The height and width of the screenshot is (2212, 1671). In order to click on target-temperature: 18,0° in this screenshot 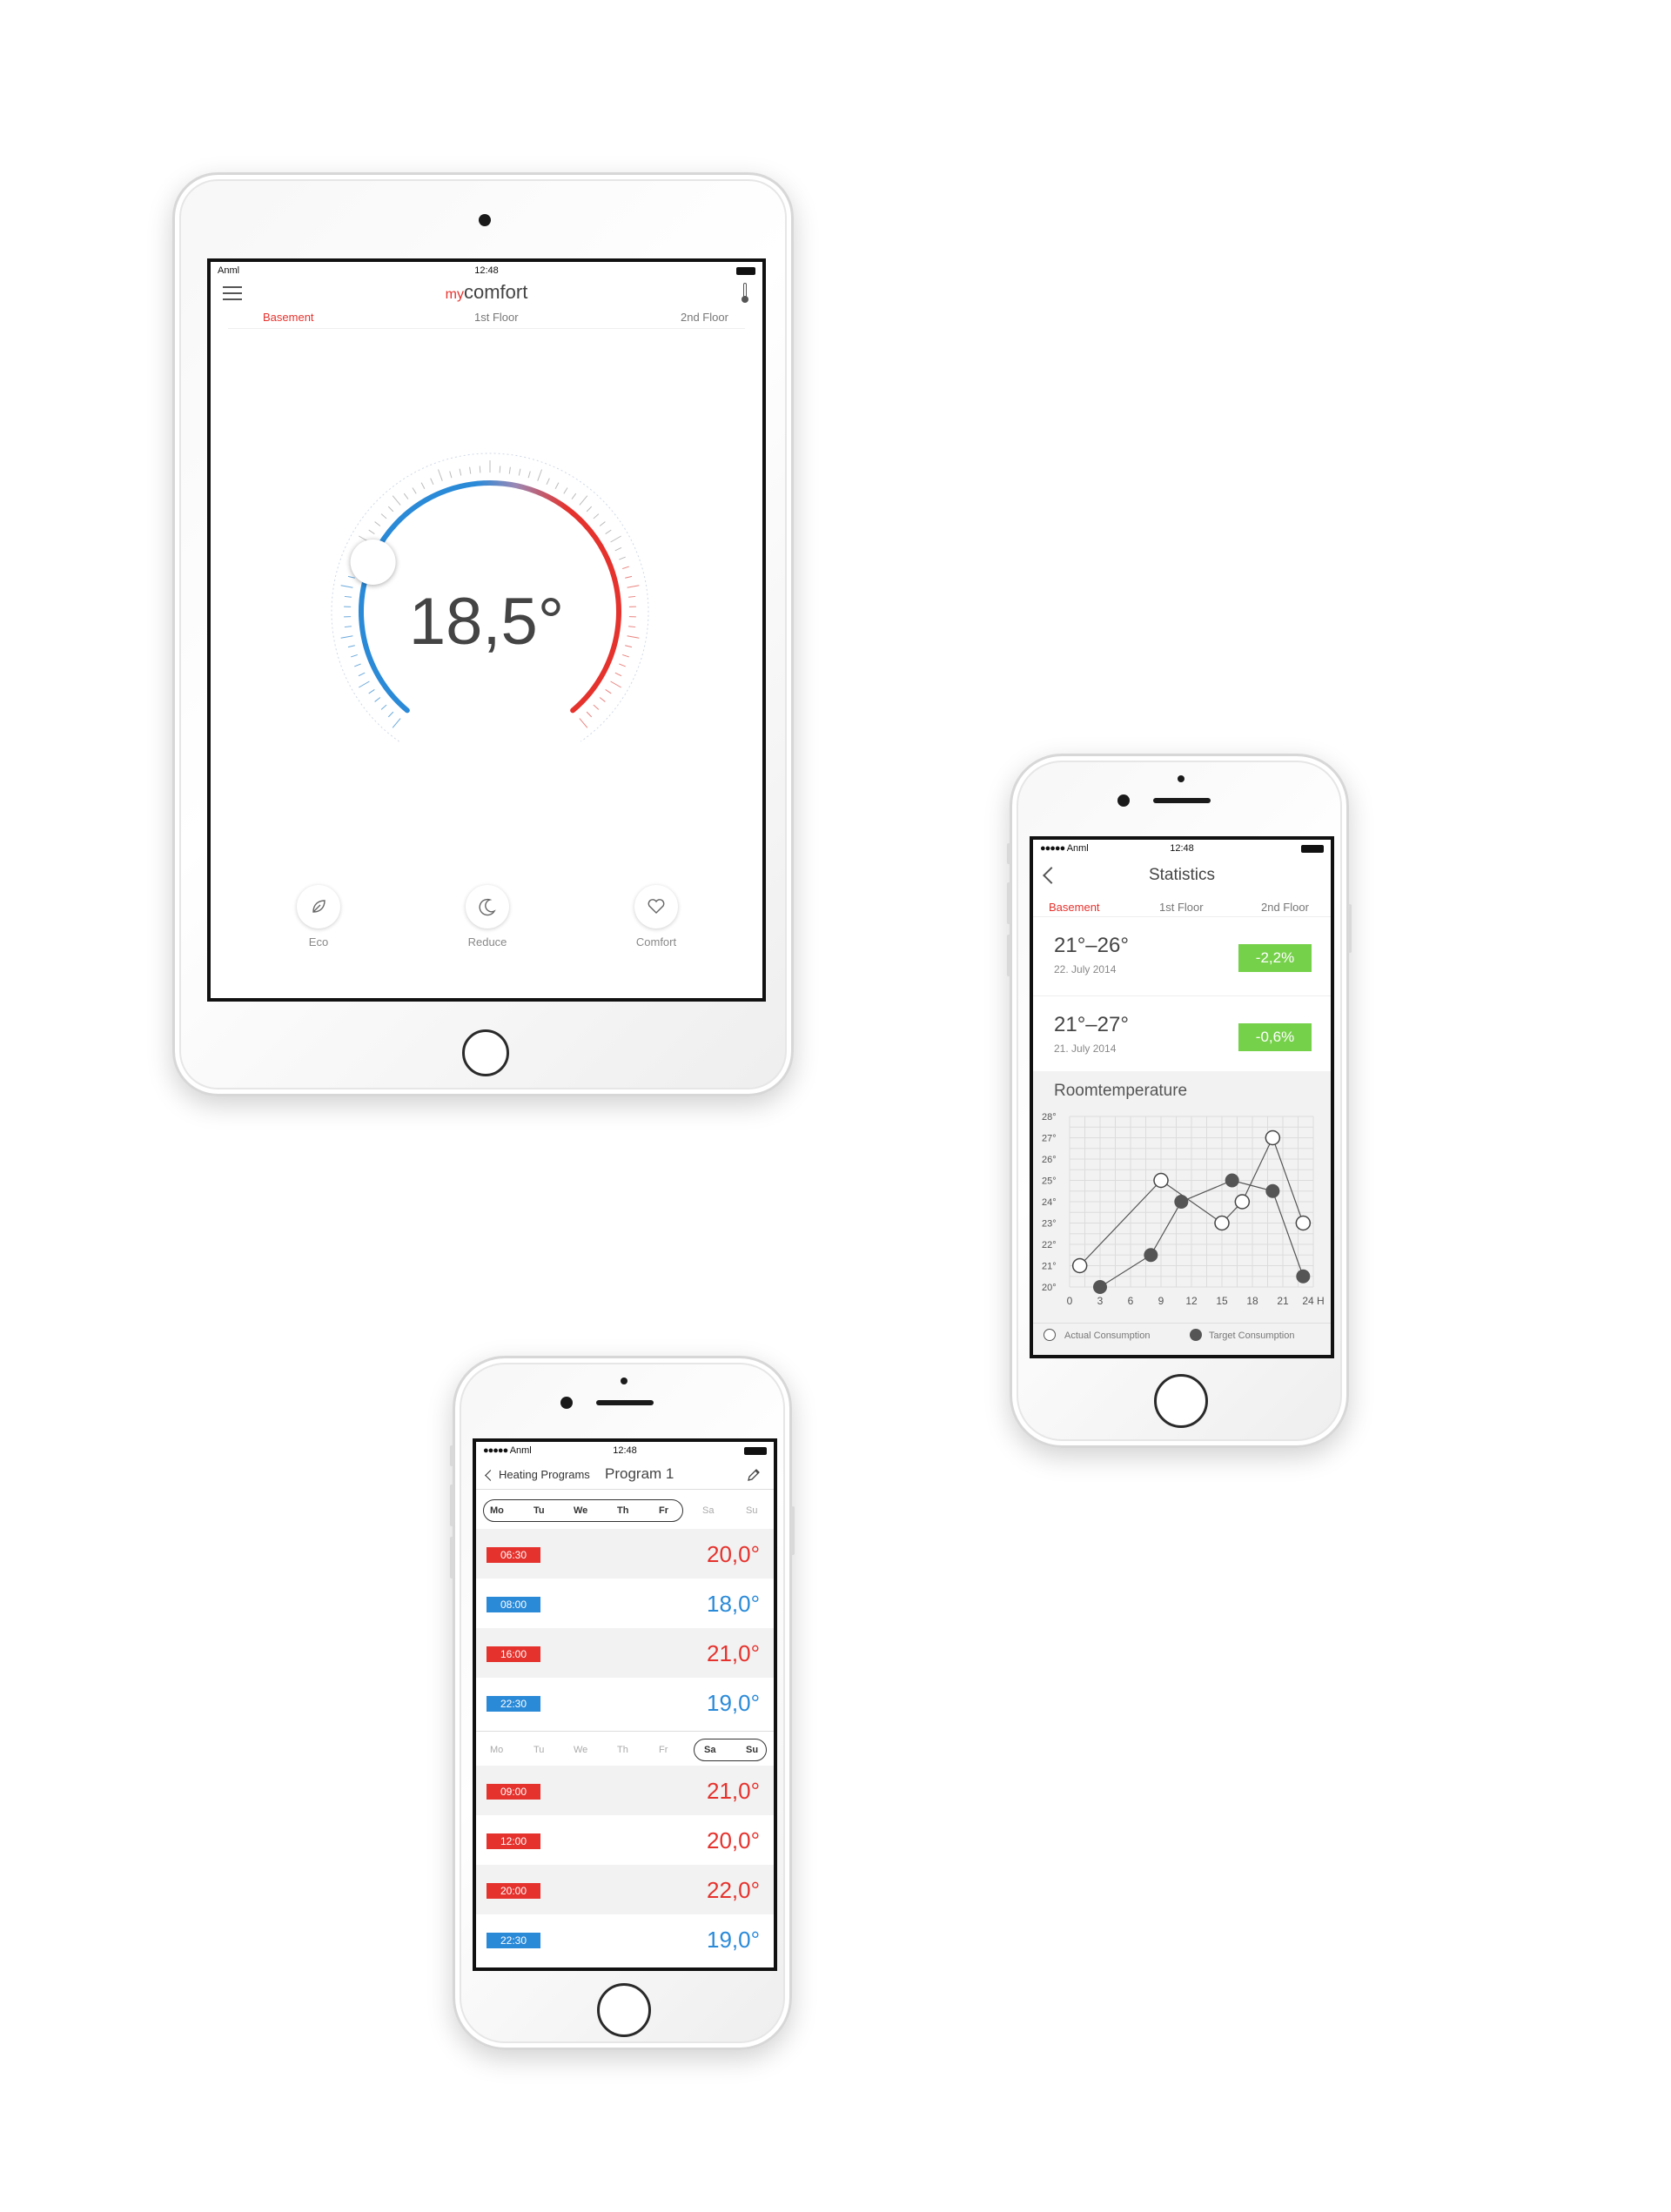, I will do `click(733, 1604)`.